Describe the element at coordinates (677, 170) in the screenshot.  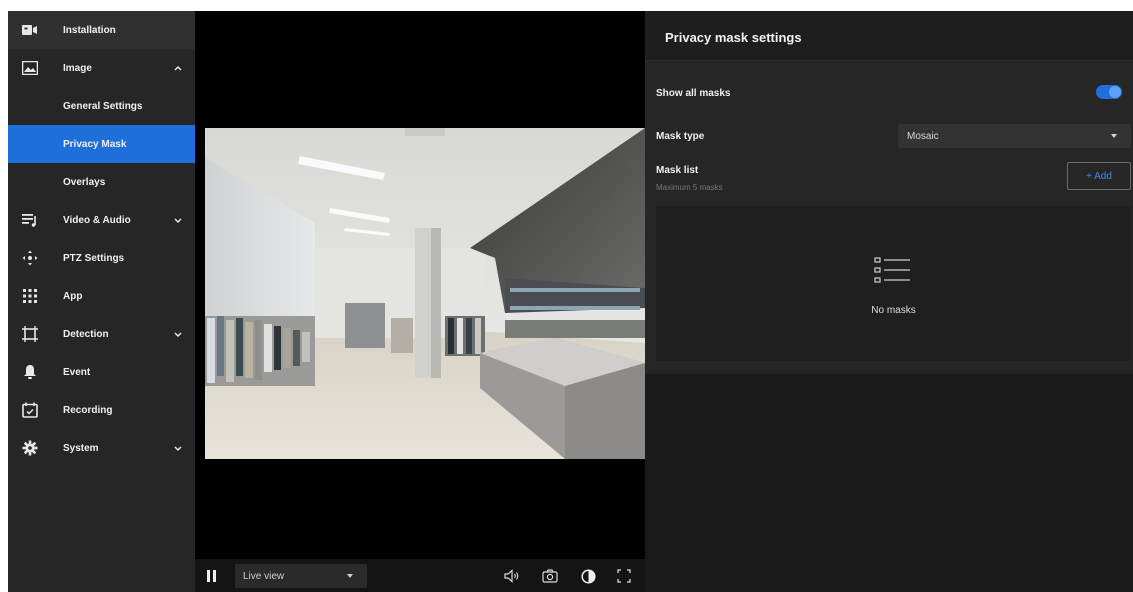
I see `mask-list-label: Mask list` at that location.